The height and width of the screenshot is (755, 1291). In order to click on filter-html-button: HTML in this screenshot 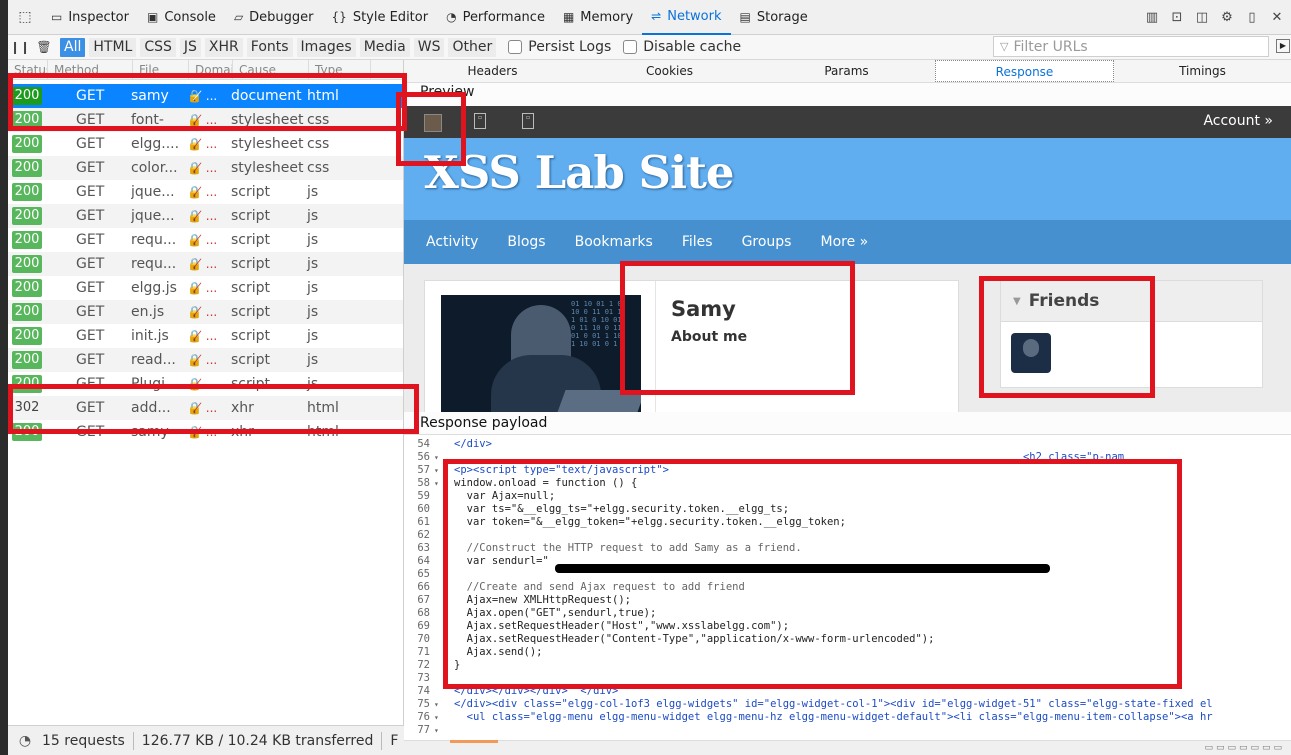, I will do `click(113, 47)`.